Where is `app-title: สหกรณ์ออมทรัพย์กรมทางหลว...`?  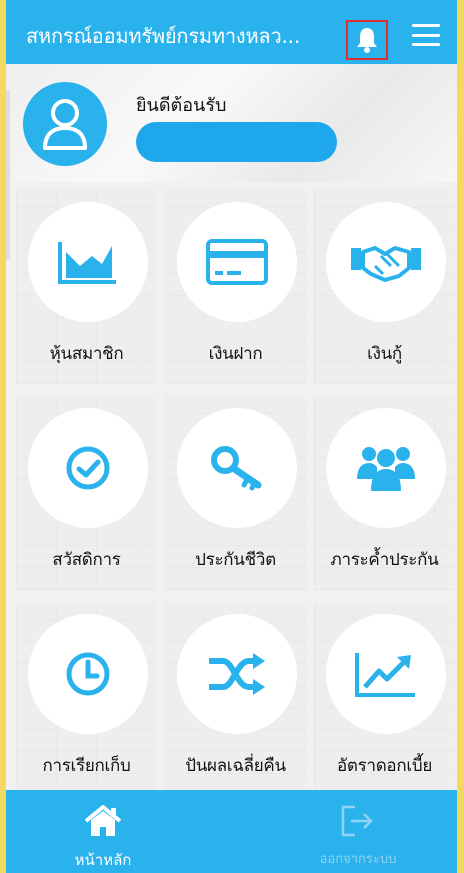
app-title: สหกรณ์ออมทรัพย์กรมทางหลว... is located at coordinates (163, 36).